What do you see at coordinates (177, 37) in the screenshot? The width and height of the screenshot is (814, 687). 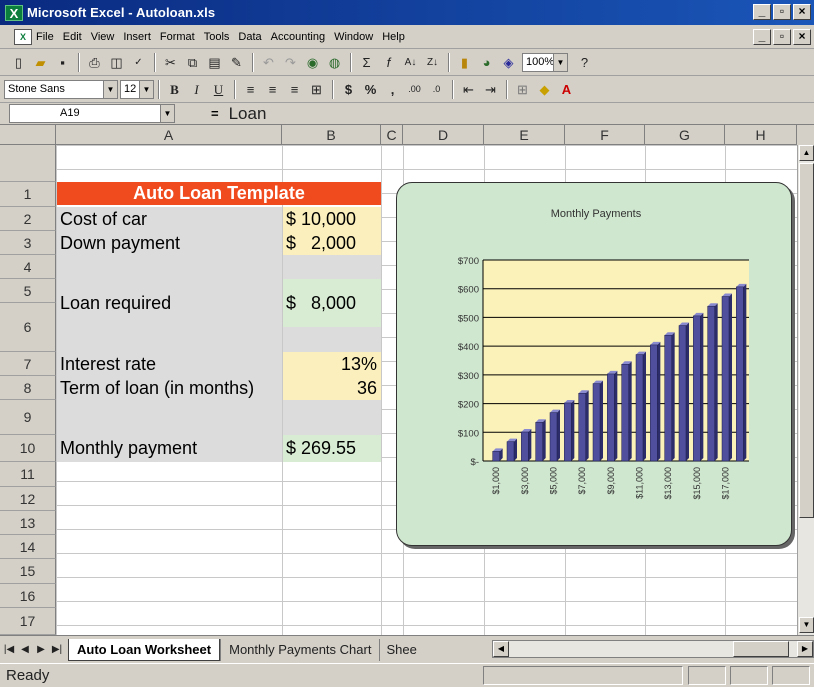 I see `menu-format: Format` at bounding box center [177, 37].